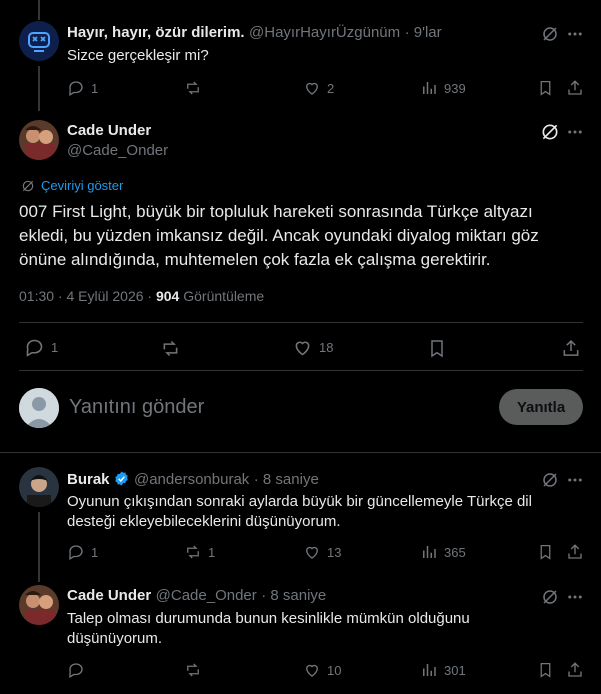 The height and width of the screenshot is (694, 601). Describe the element at coordinates (334, 552) in the screenshot. I see `like-count: 13` at that location.